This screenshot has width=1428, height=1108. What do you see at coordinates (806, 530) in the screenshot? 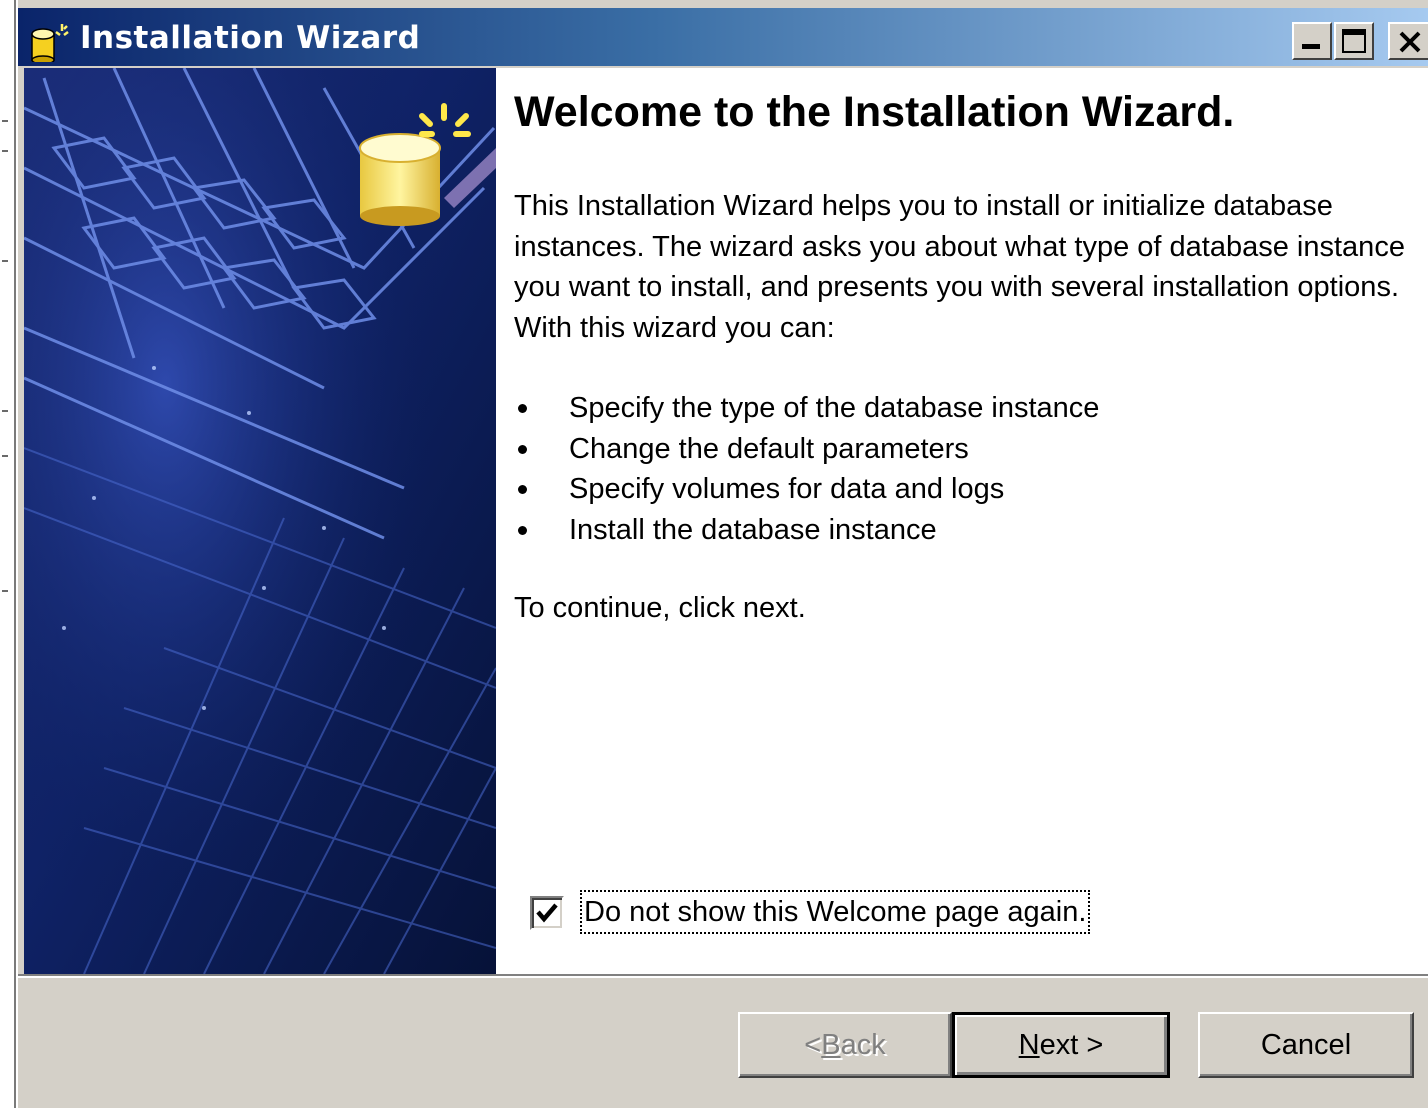
I see `list-item: Install the database instance` at bounding box center [806, 530].